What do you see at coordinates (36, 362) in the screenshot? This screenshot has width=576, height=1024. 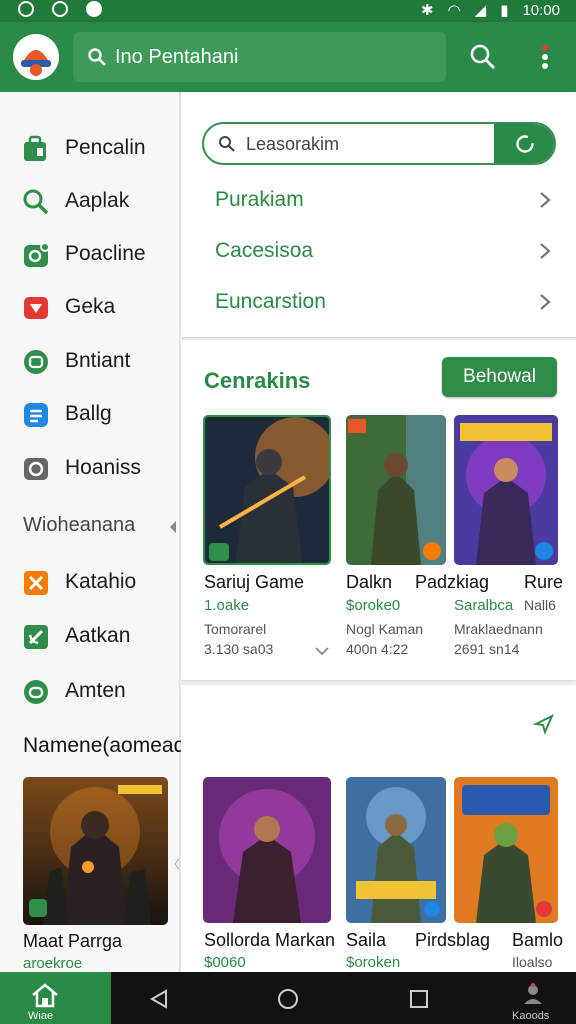 I see `game-icon` at bounding box center [36, 362].